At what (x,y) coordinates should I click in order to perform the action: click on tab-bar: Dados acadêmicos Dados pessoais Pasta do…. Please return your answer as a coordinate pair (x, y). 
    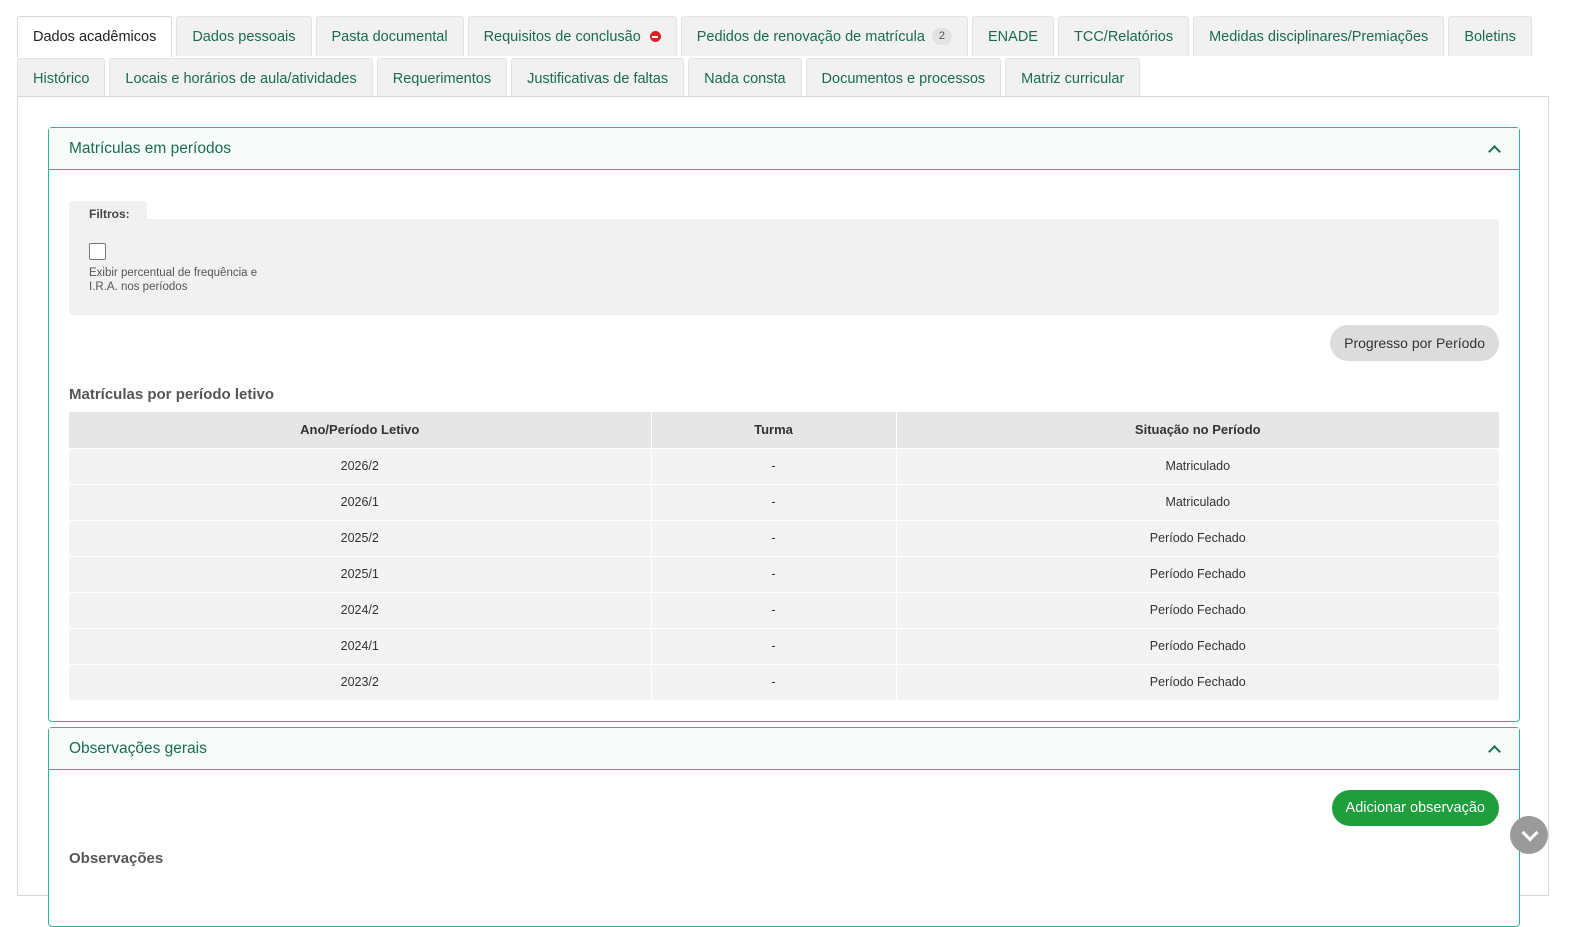
    Looking at the image, I should click on (783, 58).